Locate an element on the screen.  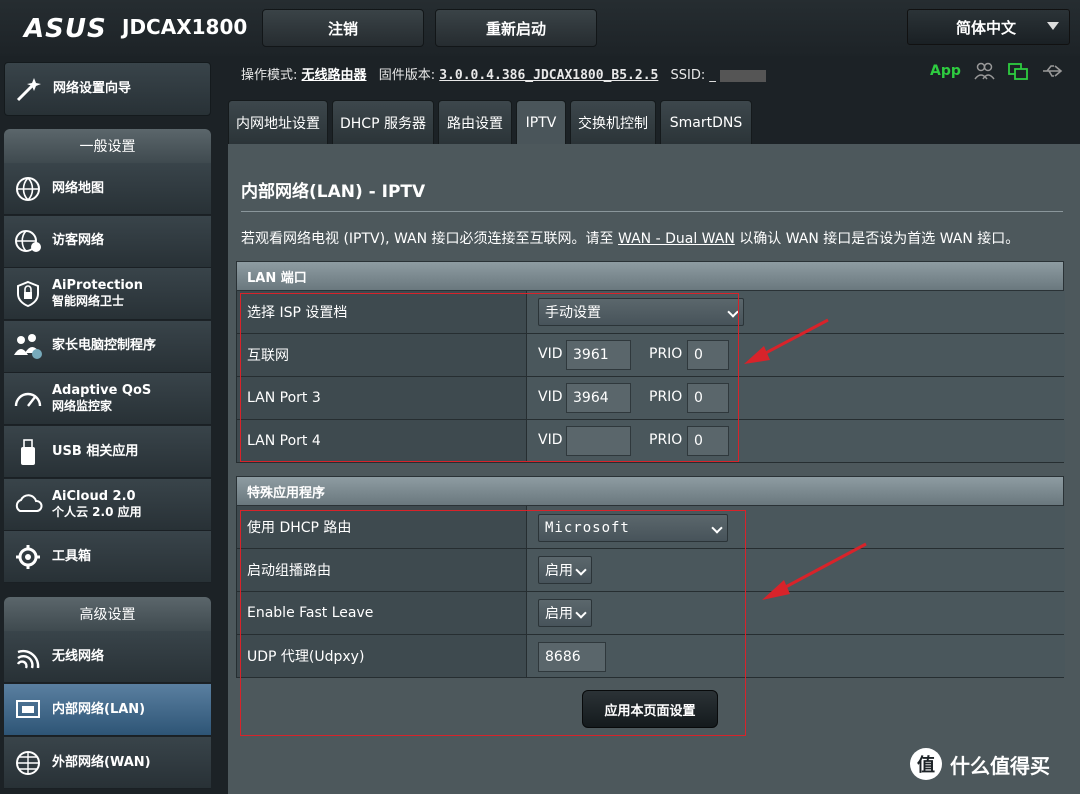
usb-icon is located at coordinates (28, 452).